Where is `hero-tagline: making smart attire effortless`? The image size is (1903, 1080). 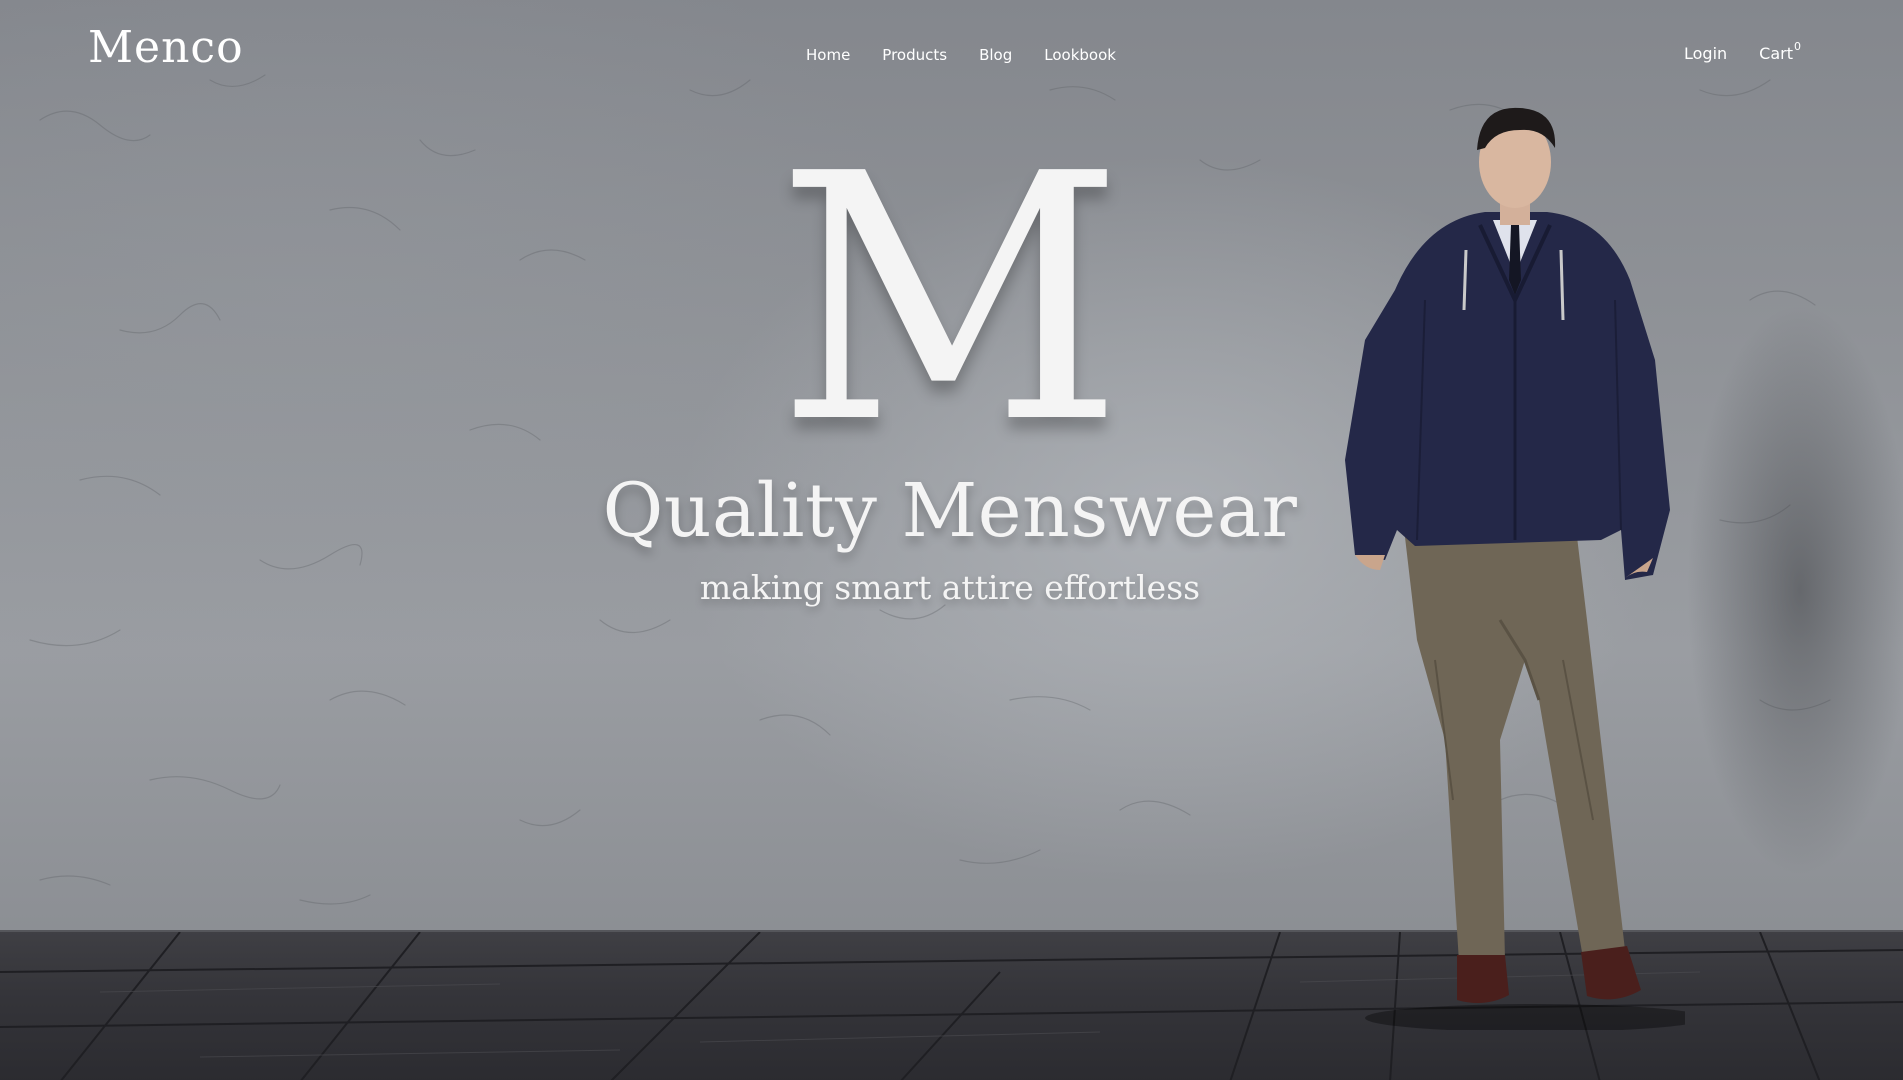
hero-tagline: making smart attire effortless is located at coordinates (950, 587).